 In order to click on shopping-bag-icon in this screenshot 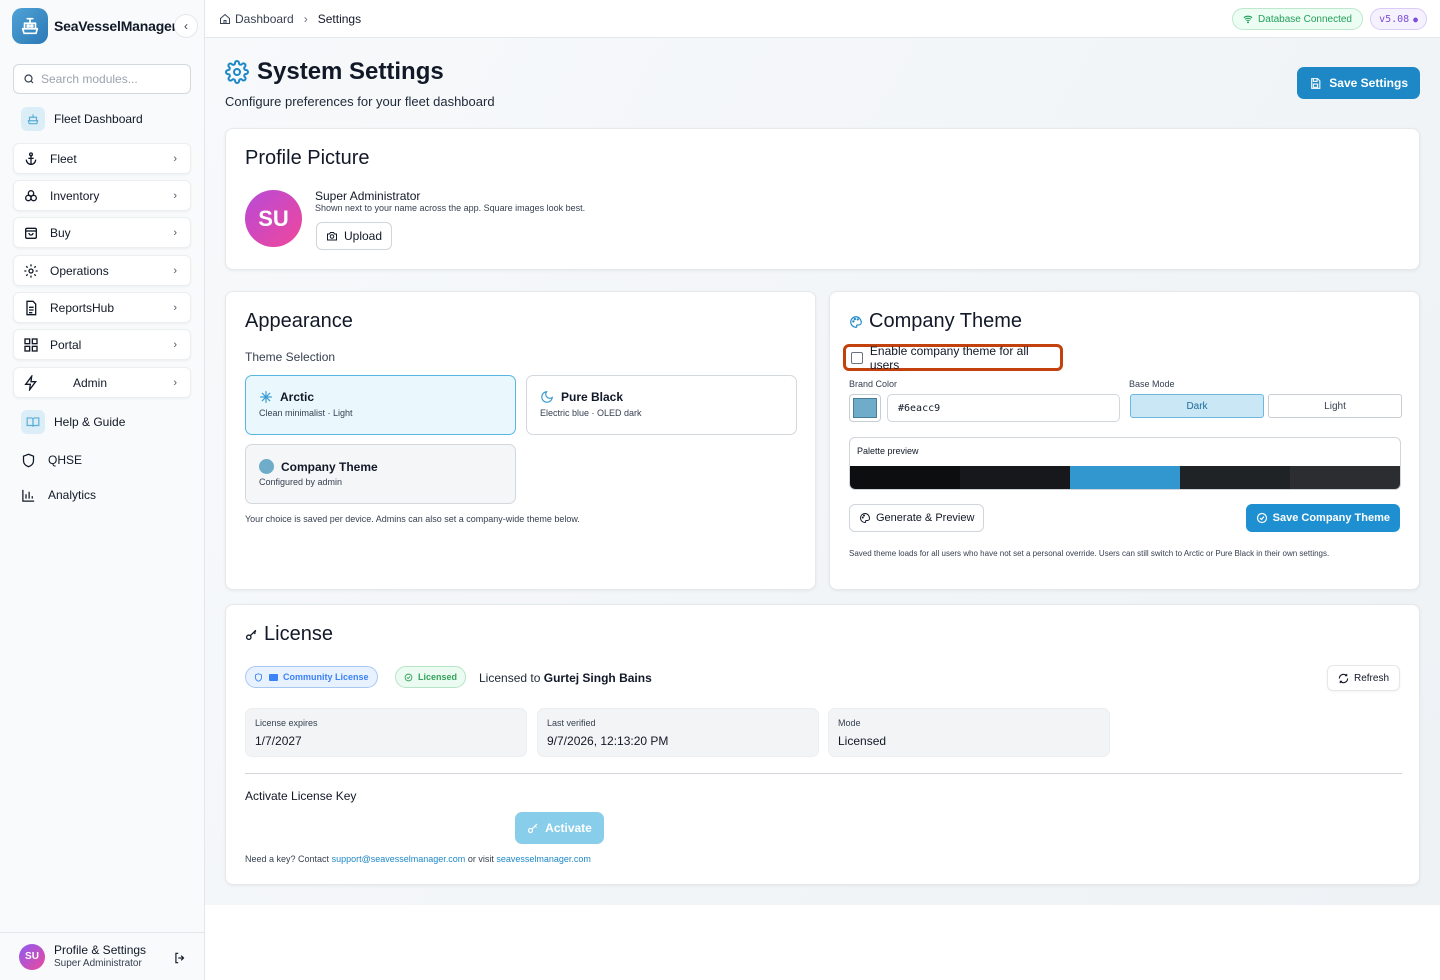, I will do `click(31, 233)`.